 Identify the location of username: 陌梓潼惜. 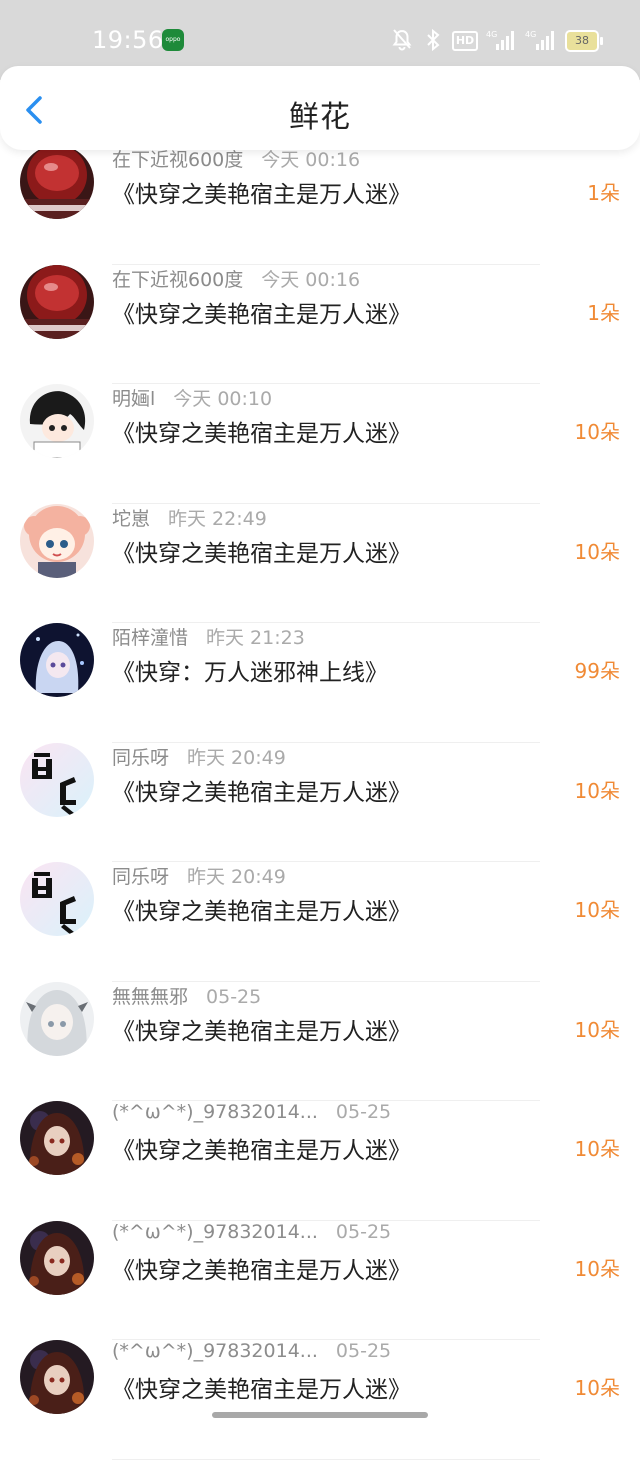
(150, 638).